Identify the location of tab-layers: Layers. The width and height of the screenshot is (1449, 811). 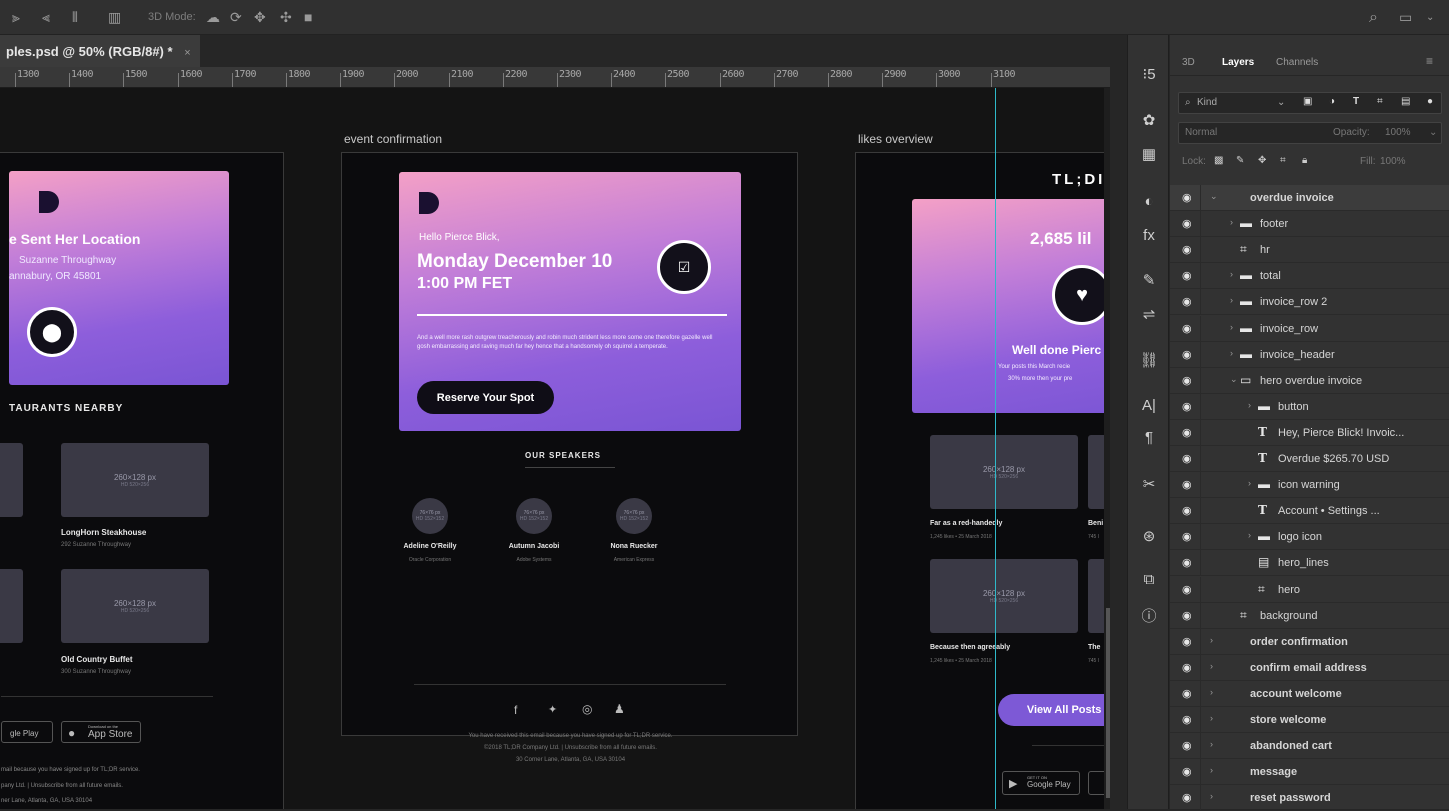
(1238, 62).